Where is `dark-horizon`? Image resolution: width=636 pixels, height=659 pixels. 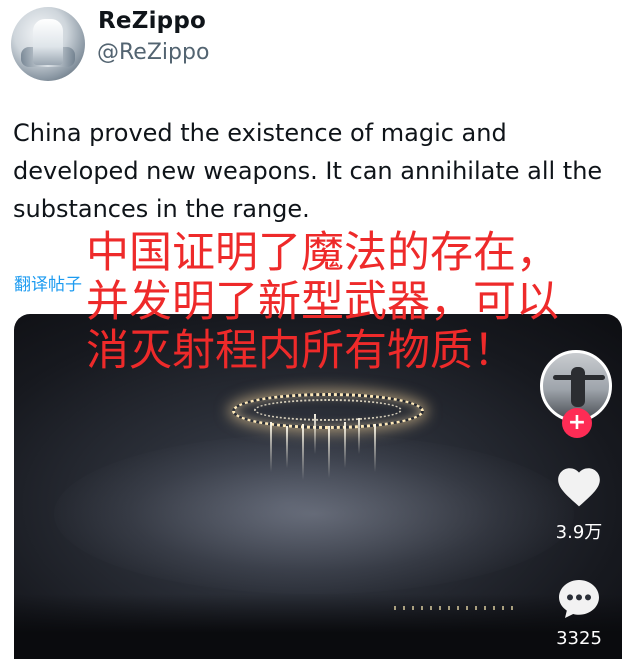
dark-horizon is located at coordinates (318, 626).